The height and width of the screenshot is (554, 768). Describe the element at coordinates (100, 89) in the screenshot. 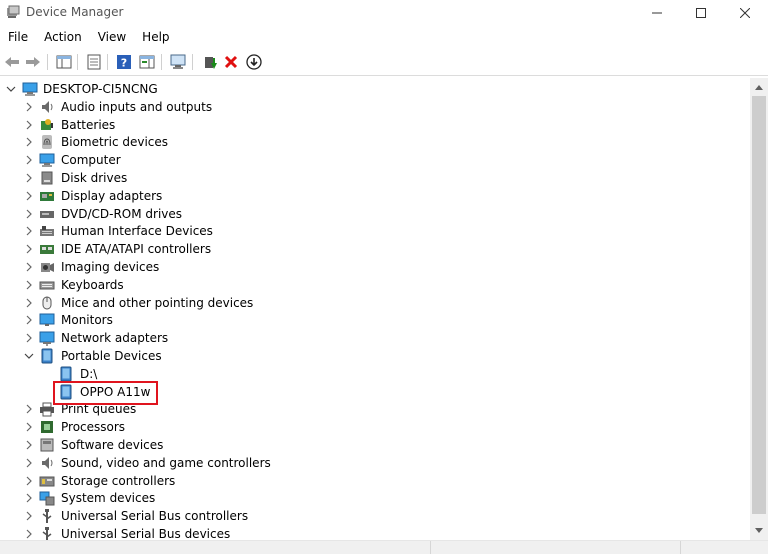

I see `tree-item-label: DESKTOP-CI5NCNG` at that location.